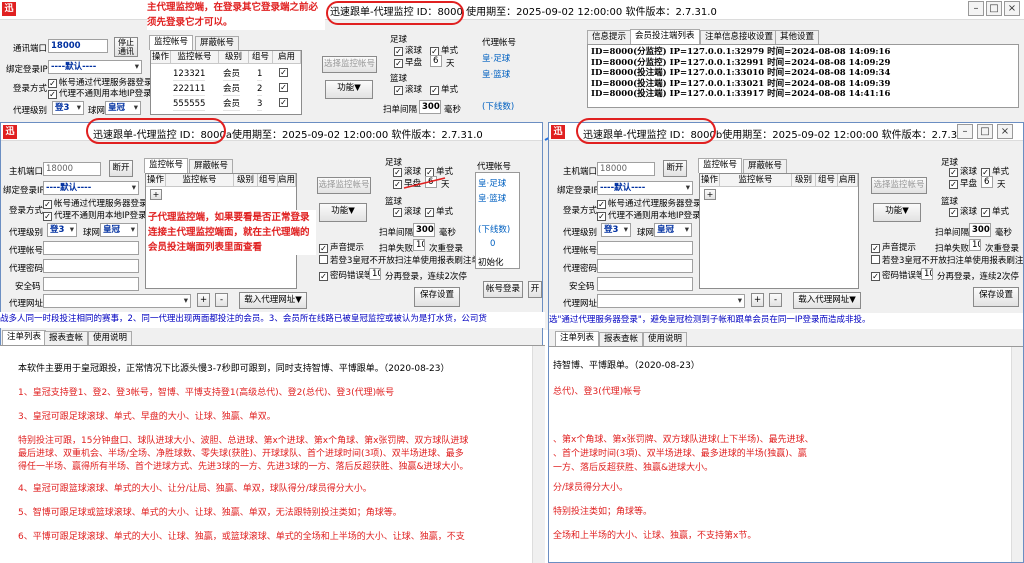  Describe the element at coordinates (591, 488) in the screenshot. I see `help-line: 分/球员得分大小。` at that location.